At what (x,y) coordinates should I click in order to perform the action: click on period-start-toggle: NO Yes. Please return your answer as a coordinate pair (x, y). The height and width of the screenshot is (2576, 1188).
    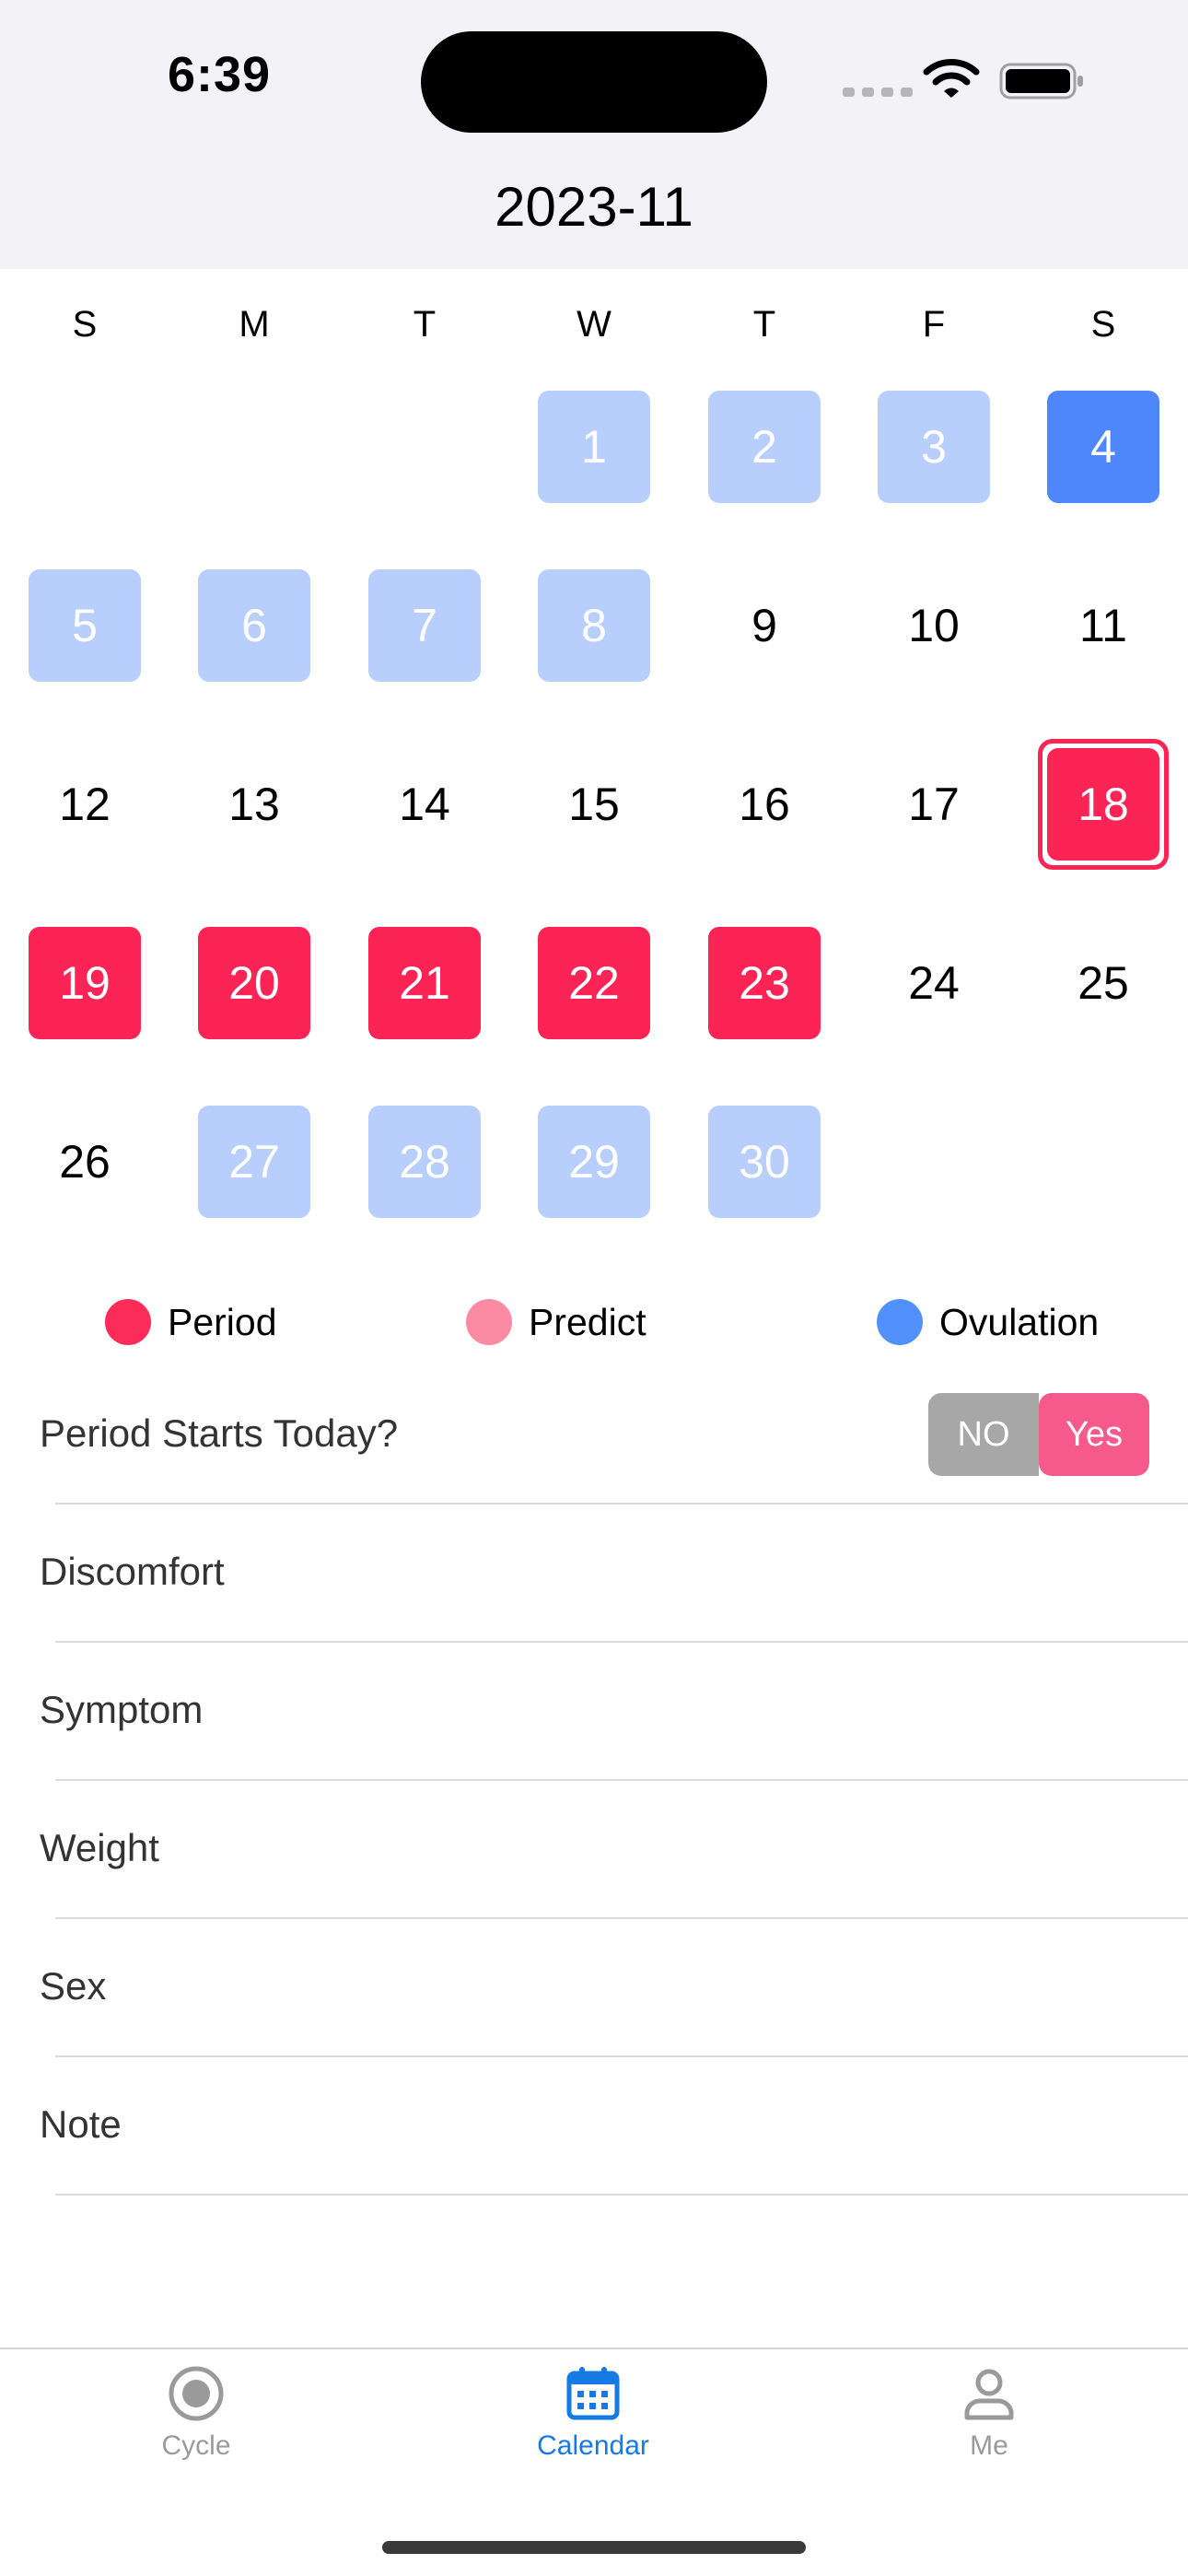
    Looking at the image, I should click on (1038, 1434).